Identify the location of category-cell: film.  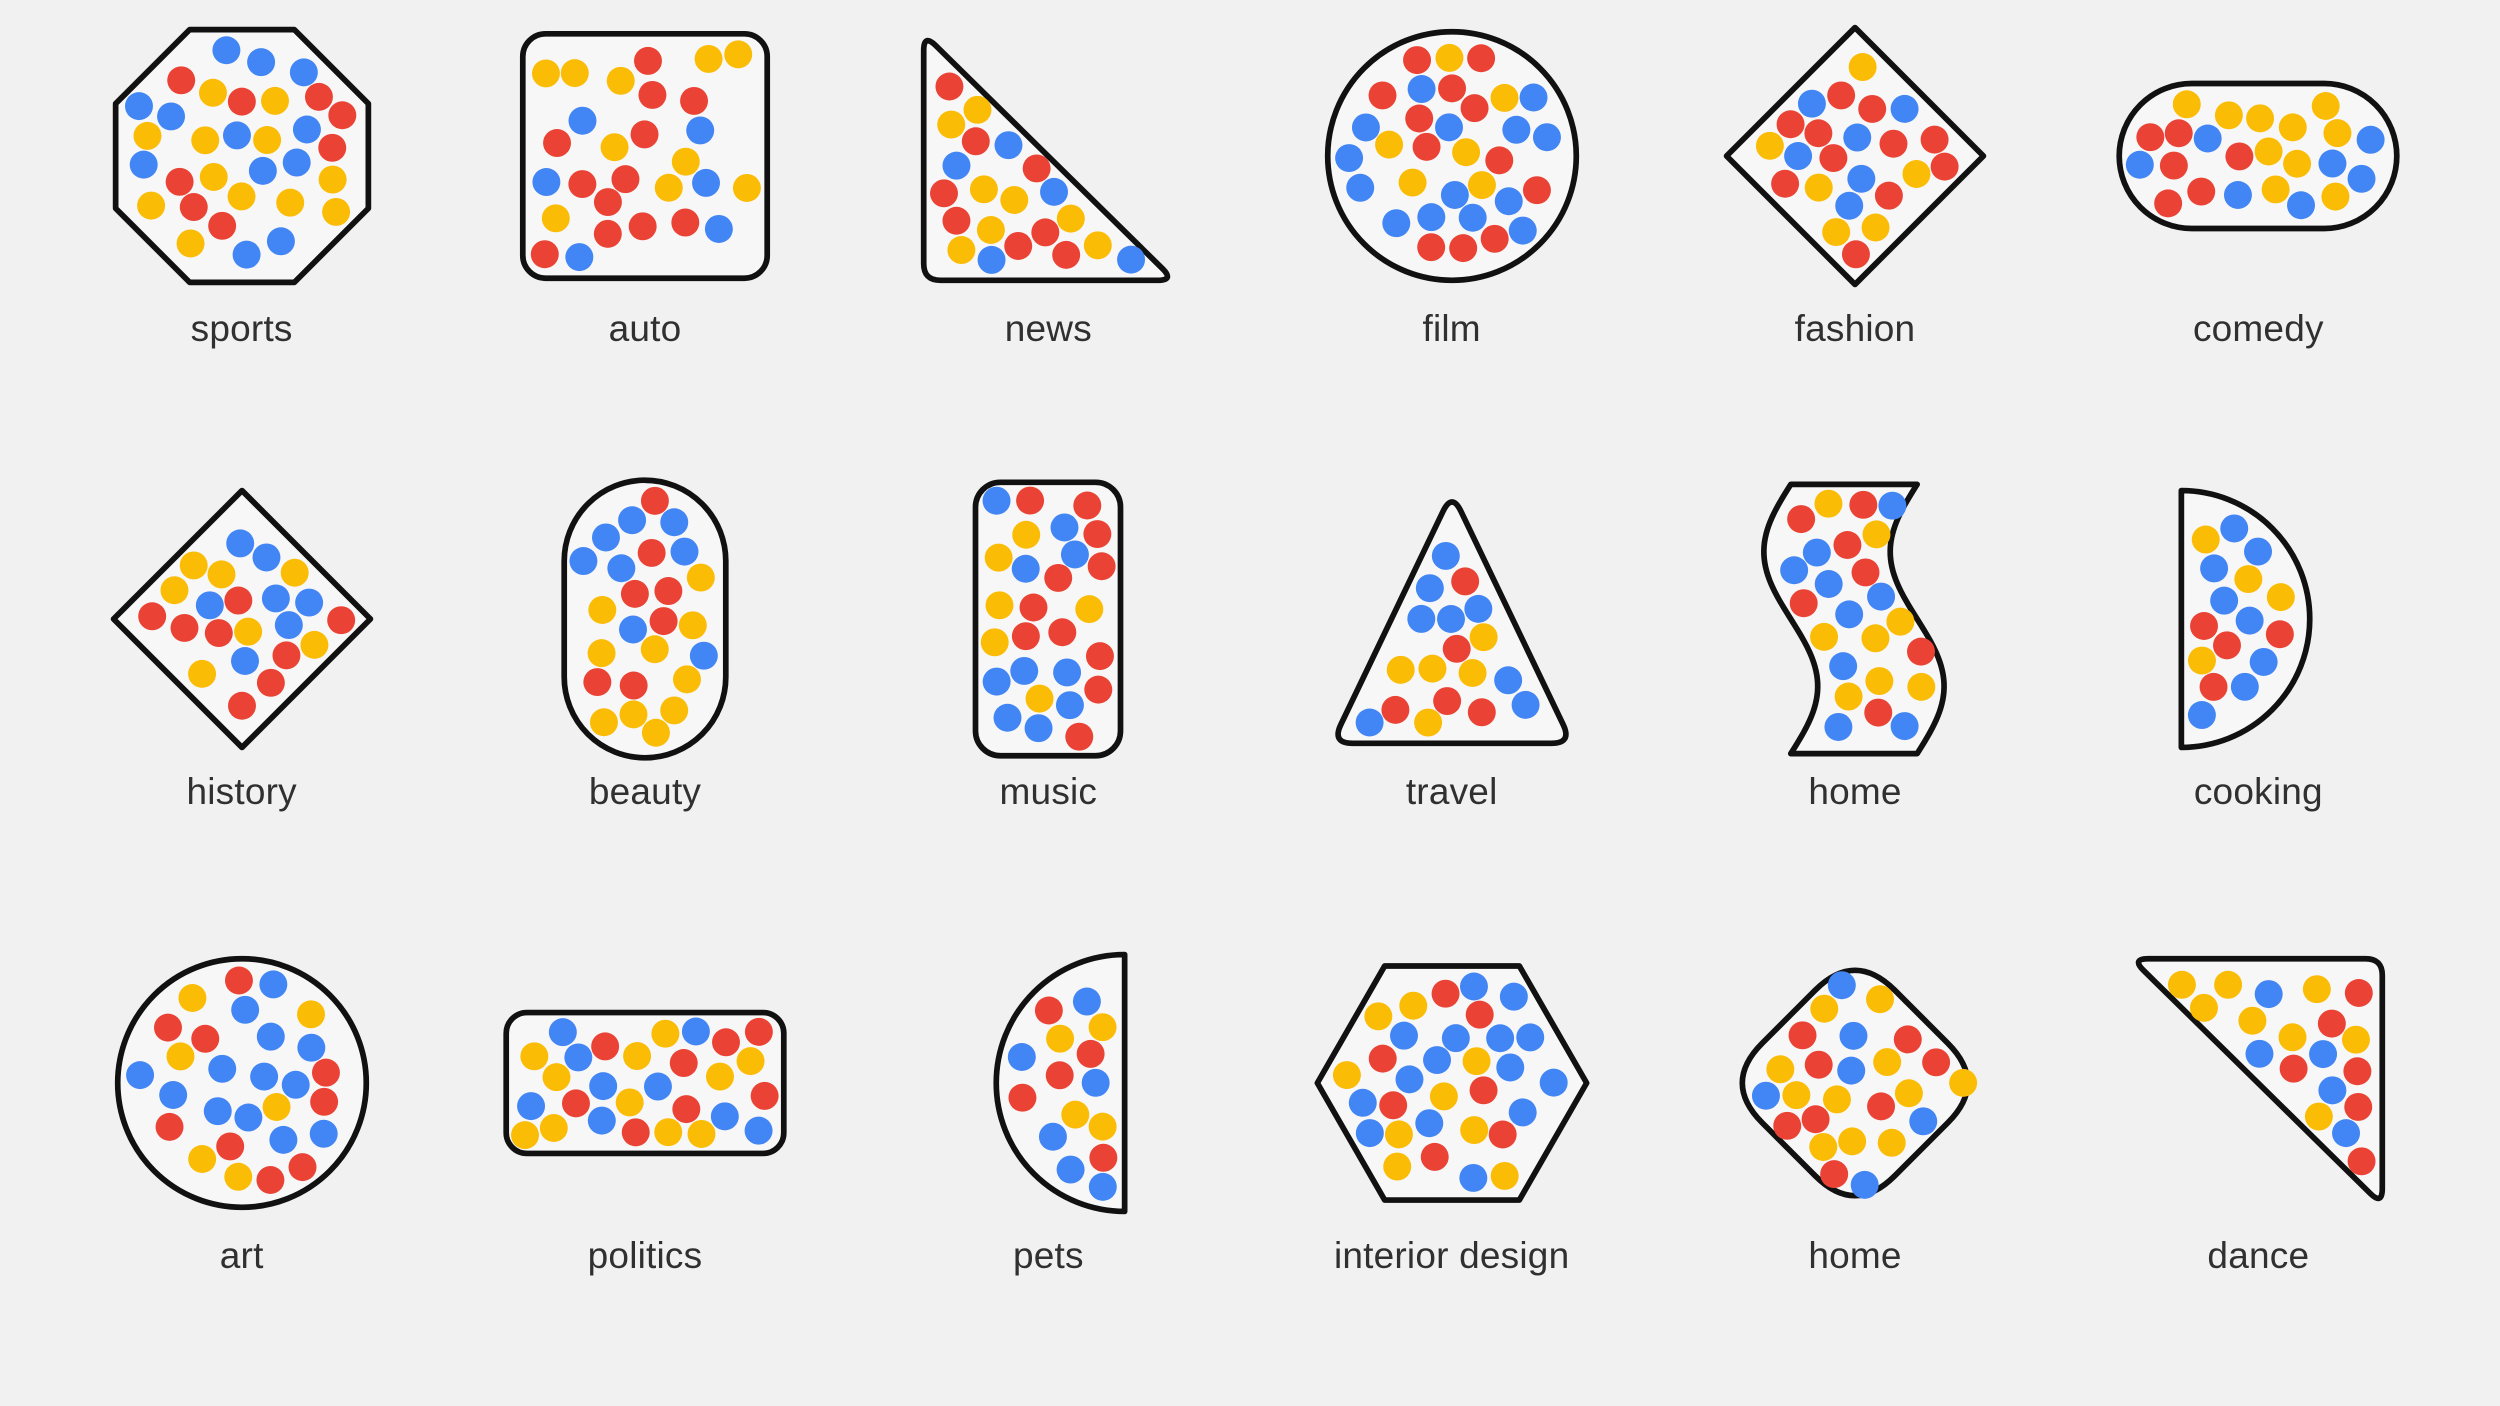
(1451, 237).